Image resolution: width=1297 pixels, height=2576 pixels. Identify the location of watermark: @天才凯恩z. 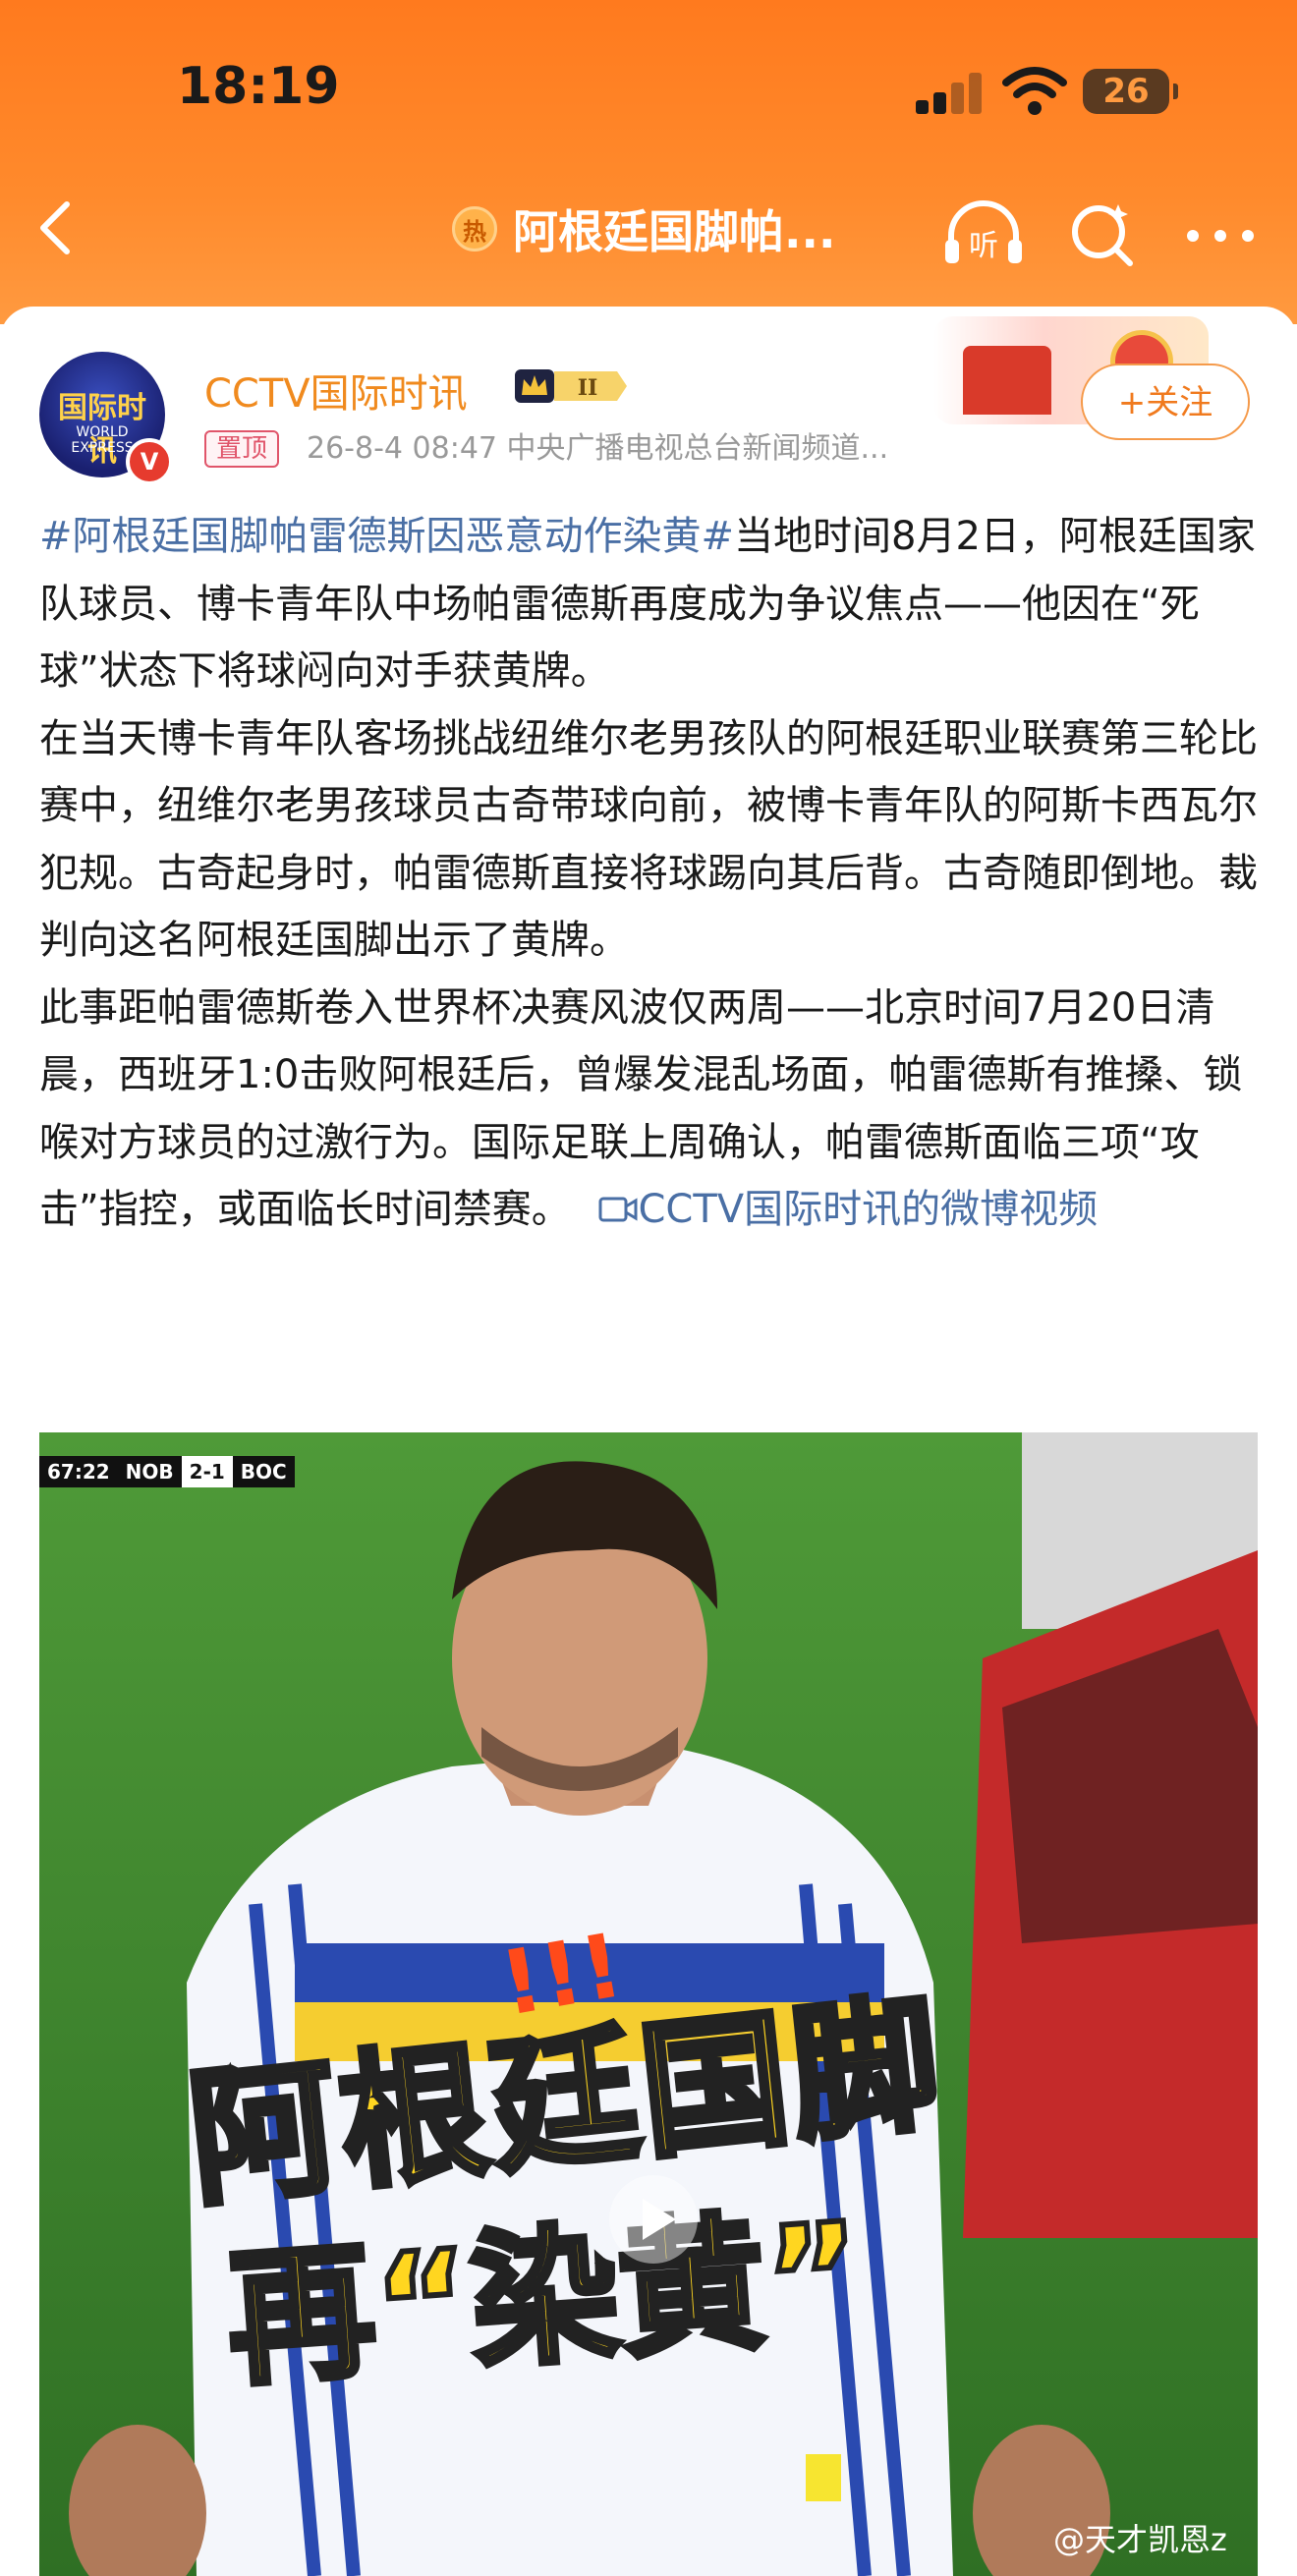
(1140, 2539).